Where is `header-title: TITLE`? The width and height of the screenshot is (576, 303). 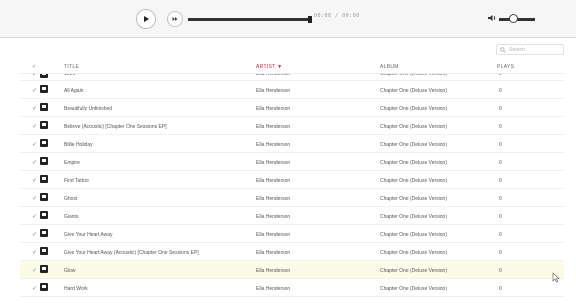 header-title: TITLE is located at coordinates (71, 67).